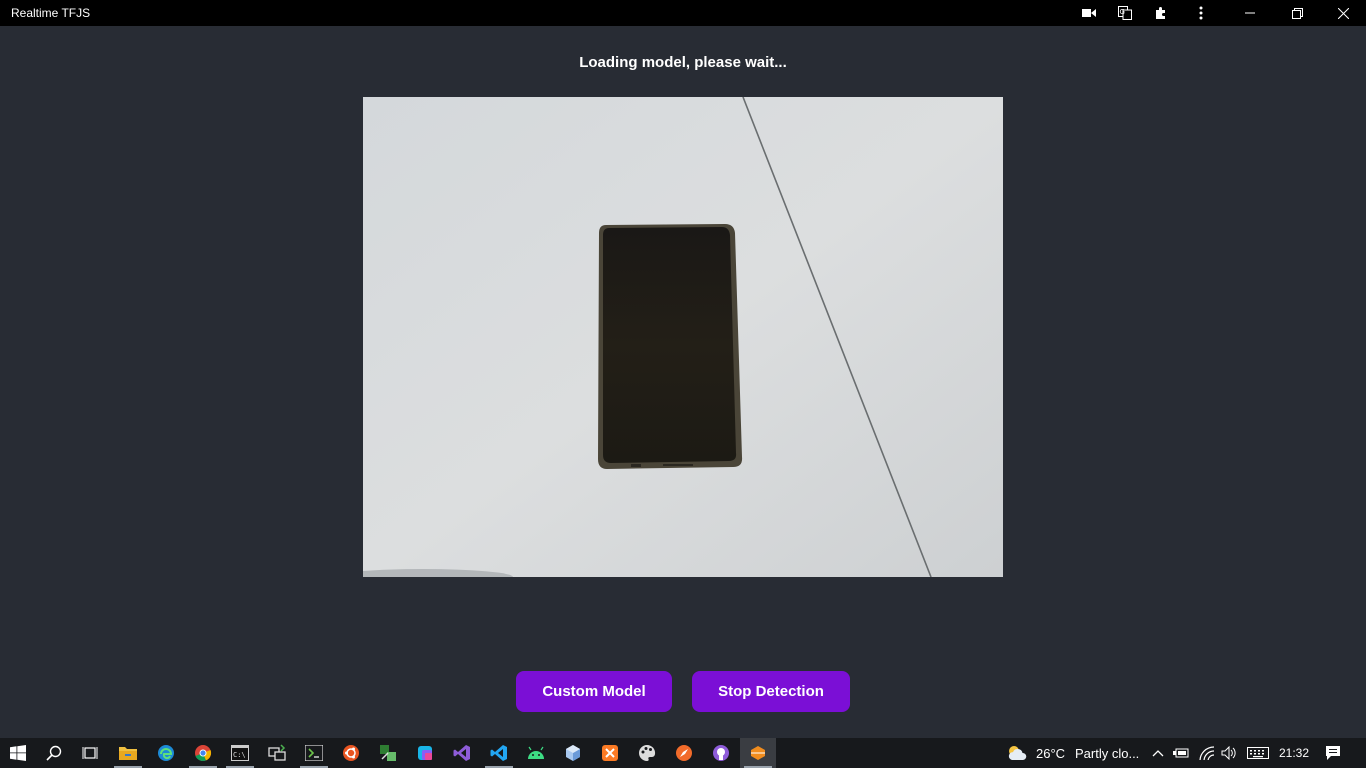  Describe the element at coordinates (573, 753) in the screenshot. I see `box-icon` at that location.